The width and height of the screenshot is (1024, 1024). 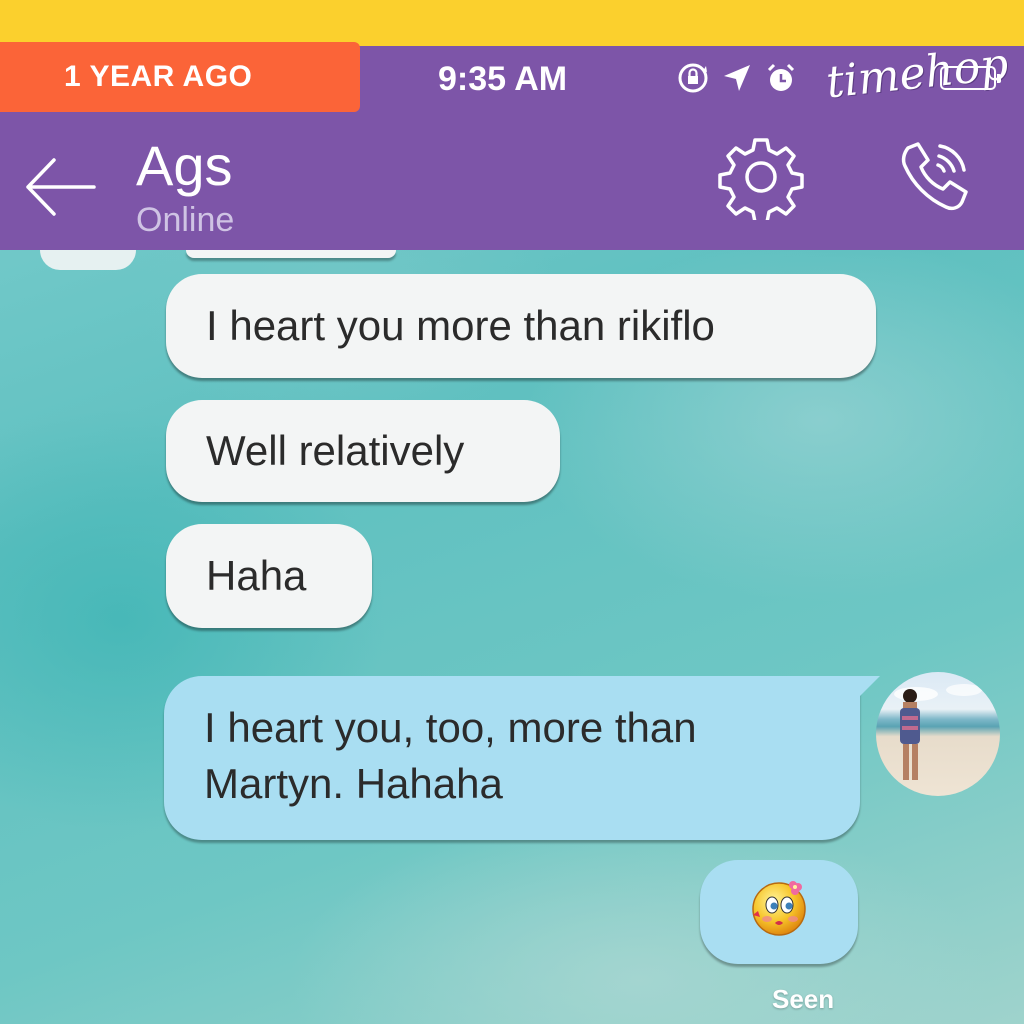 I want to click on incoming-message: I heart you more than rikiflo, so click(x=521, y=326).